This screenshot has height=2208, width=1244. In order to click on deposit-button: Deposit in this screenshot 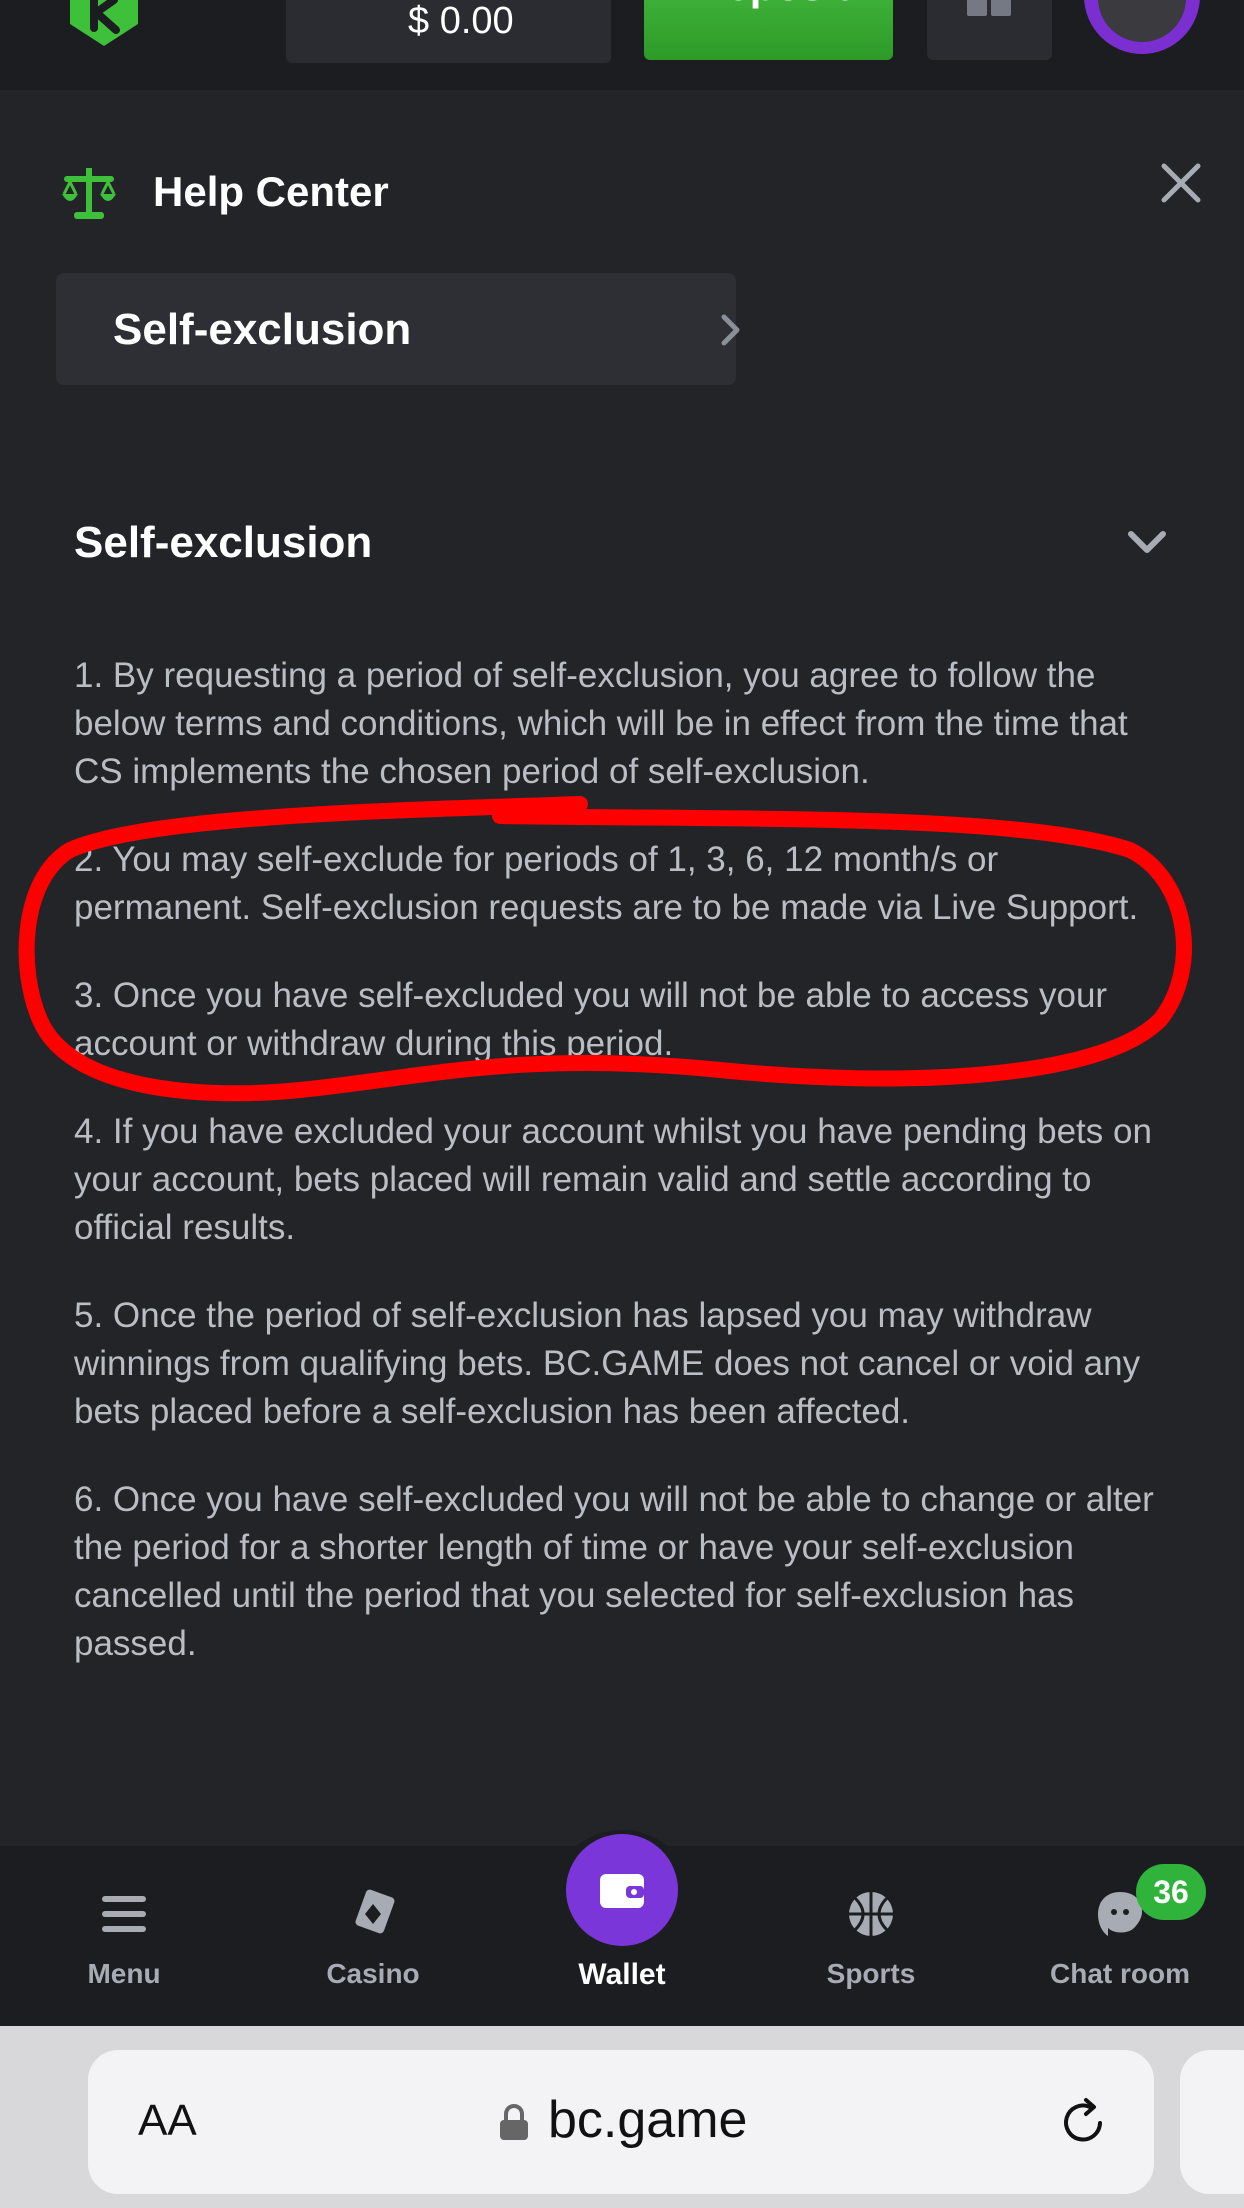, I will do `click(768, 30)`.